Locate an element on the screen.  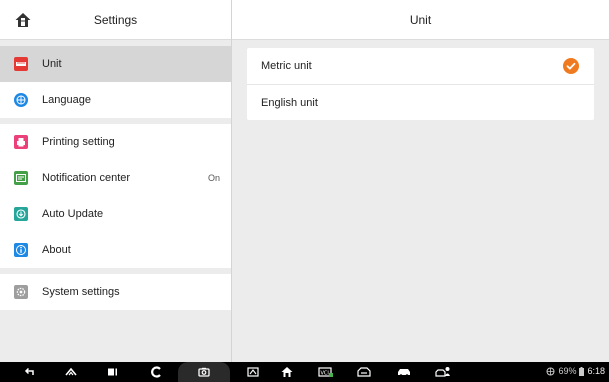
screenshot-button is located at coordinates (204, 372).